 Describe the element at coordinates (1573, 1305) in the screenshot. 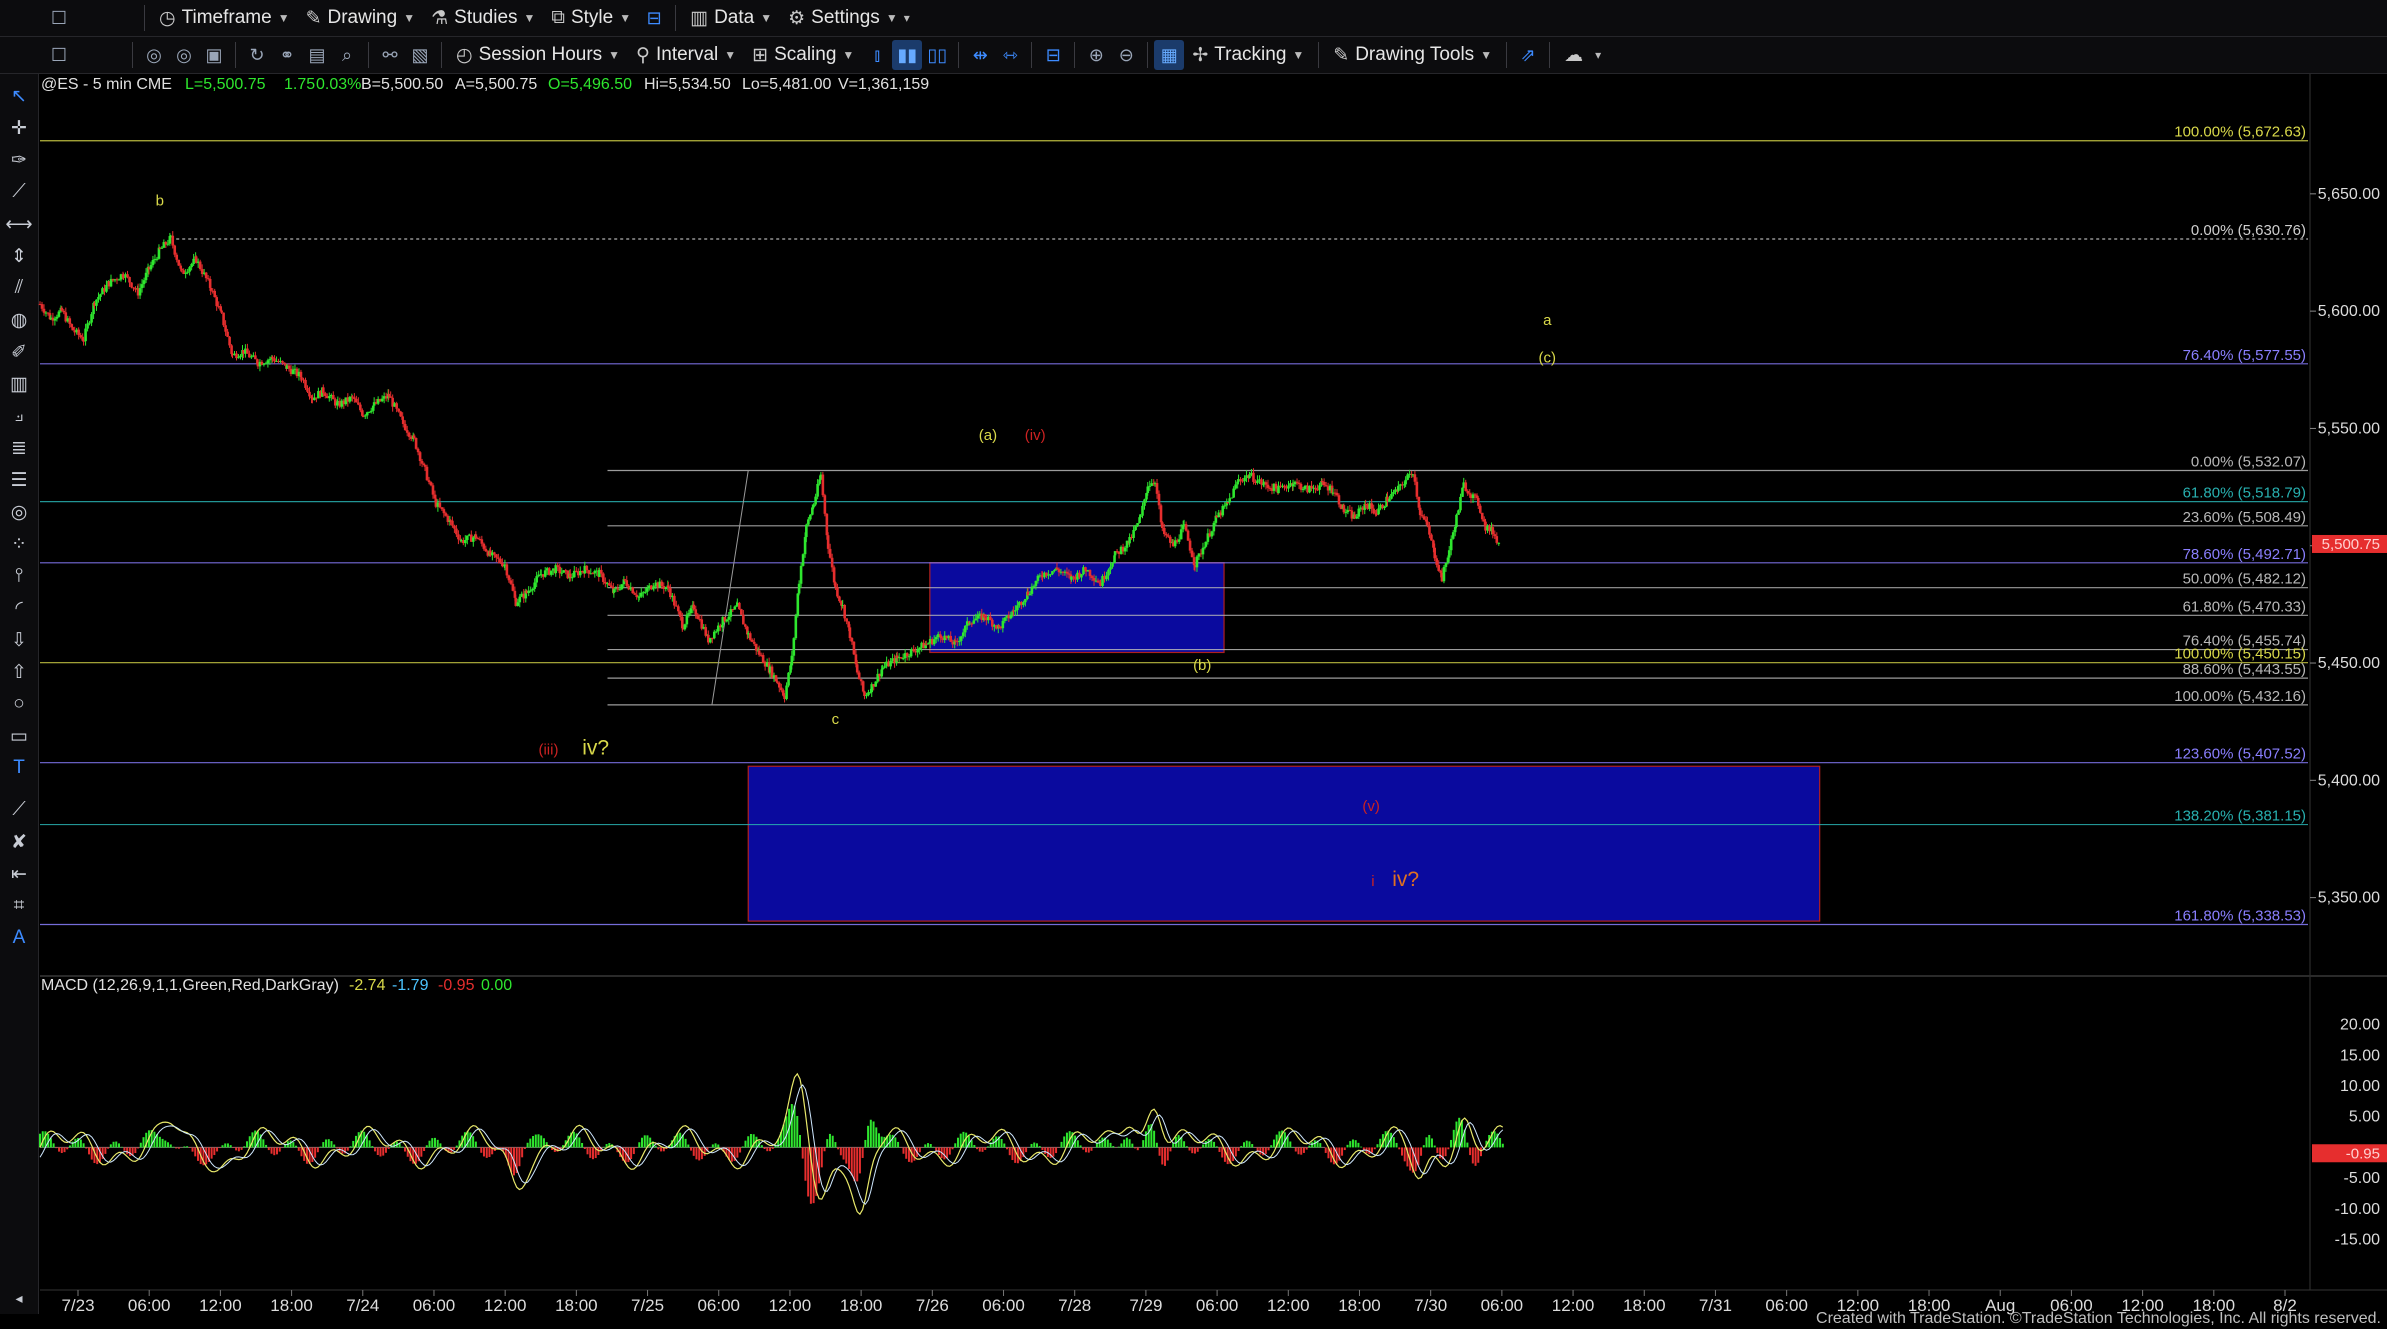

I see `time-tick-label: 12:00` at that location.